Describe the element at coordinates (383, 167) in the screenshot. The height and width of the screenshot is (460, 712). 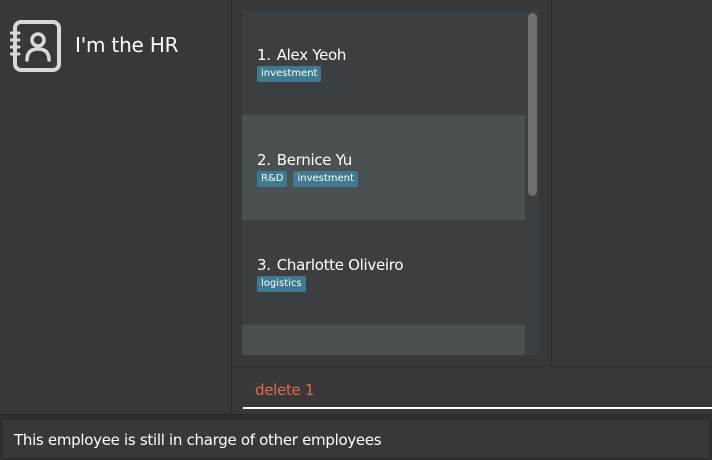
I see `employee-card: 2. Bernice Yu R&D investment` at that location.